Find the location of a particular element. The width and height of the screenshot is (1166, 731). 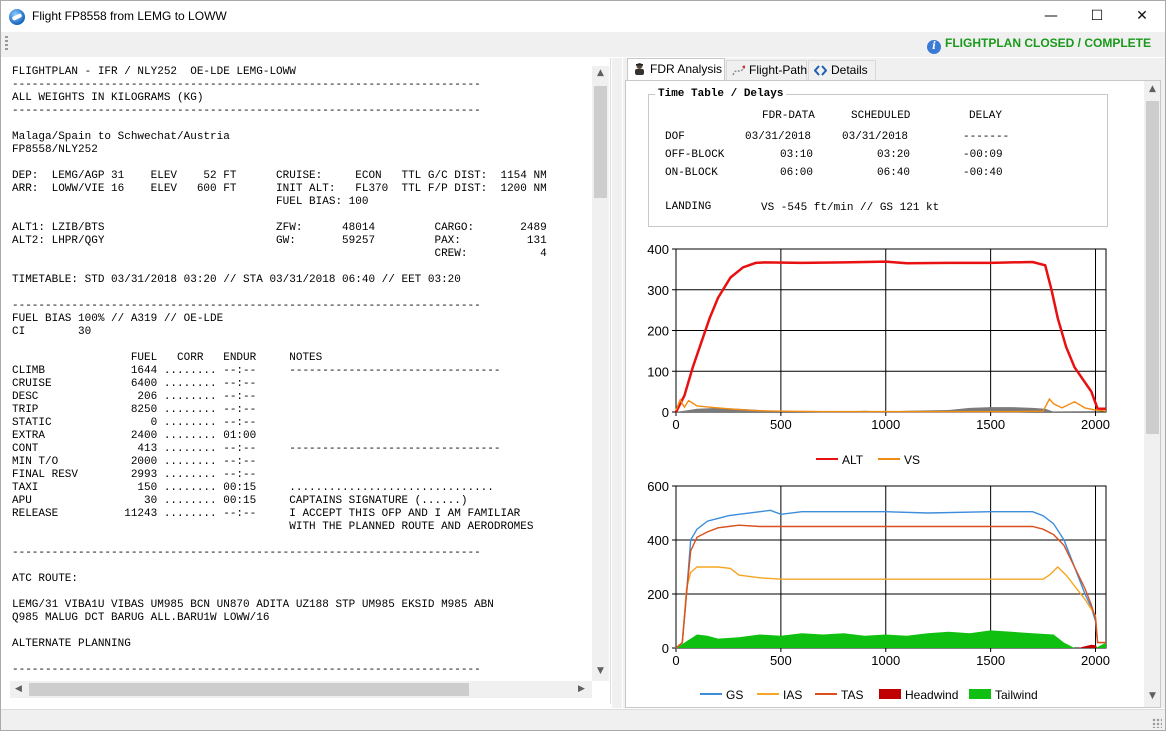

window-title: Flight FP8558 from LEMG to LOWW is located at coordinates (129, 16).